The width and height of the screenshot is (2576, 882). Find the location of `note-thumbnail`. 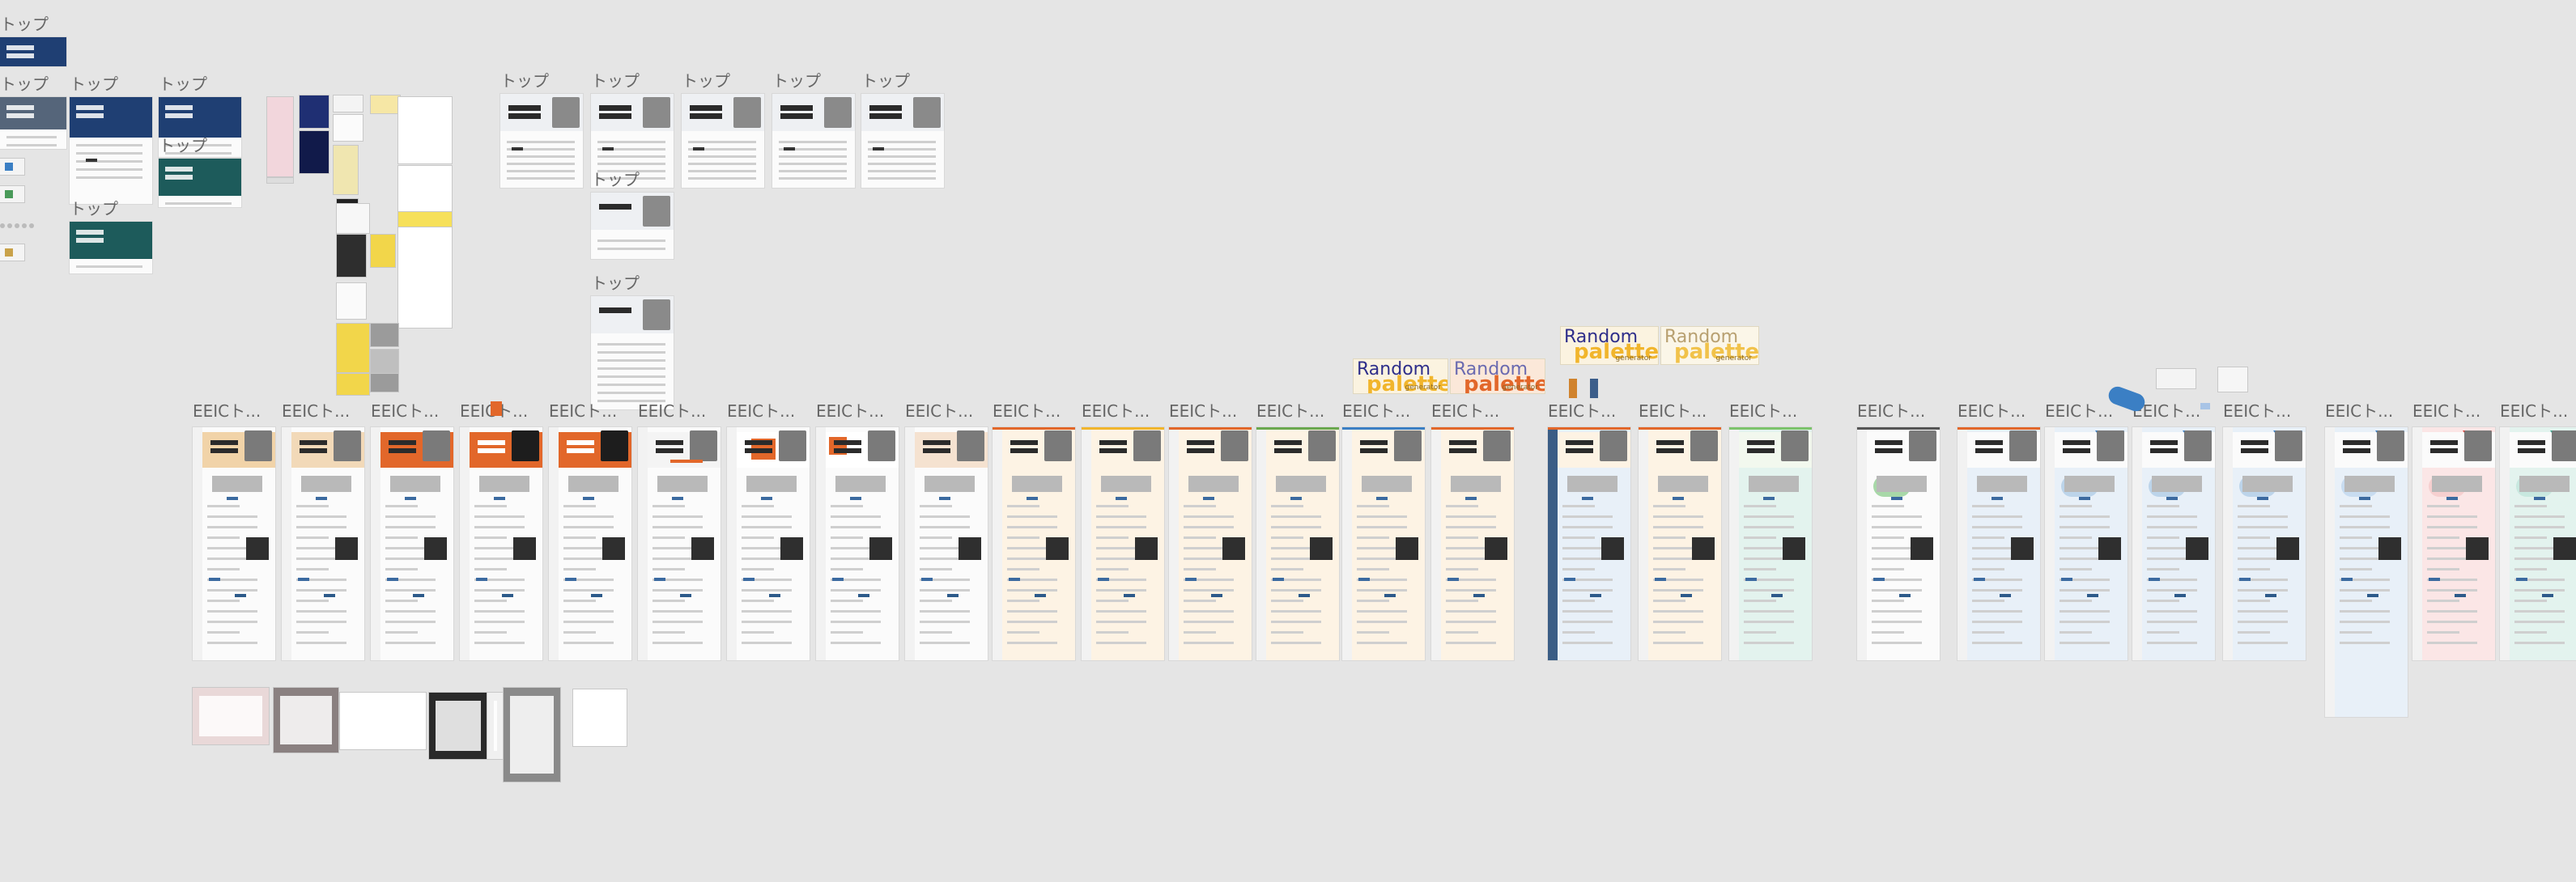

note-thumbnail is located at coordinates (2232, 379).